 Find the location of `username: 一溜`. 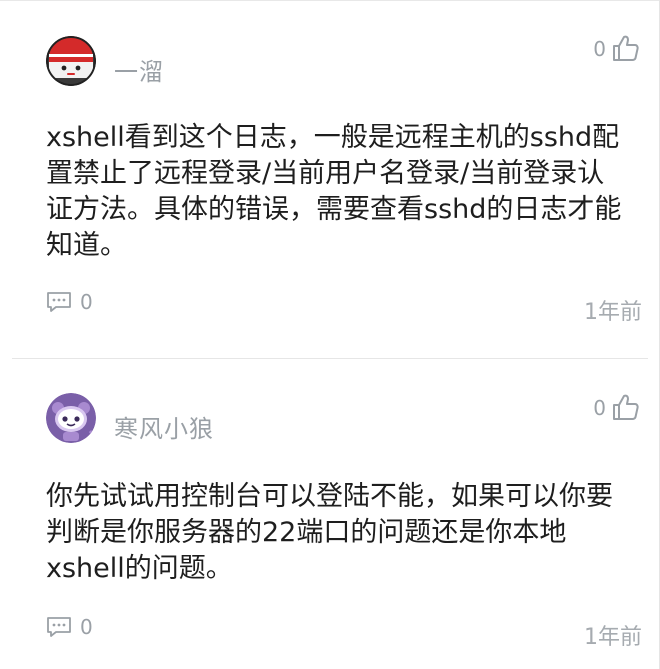

username: 一溜 is located at coordinates (139, 69).